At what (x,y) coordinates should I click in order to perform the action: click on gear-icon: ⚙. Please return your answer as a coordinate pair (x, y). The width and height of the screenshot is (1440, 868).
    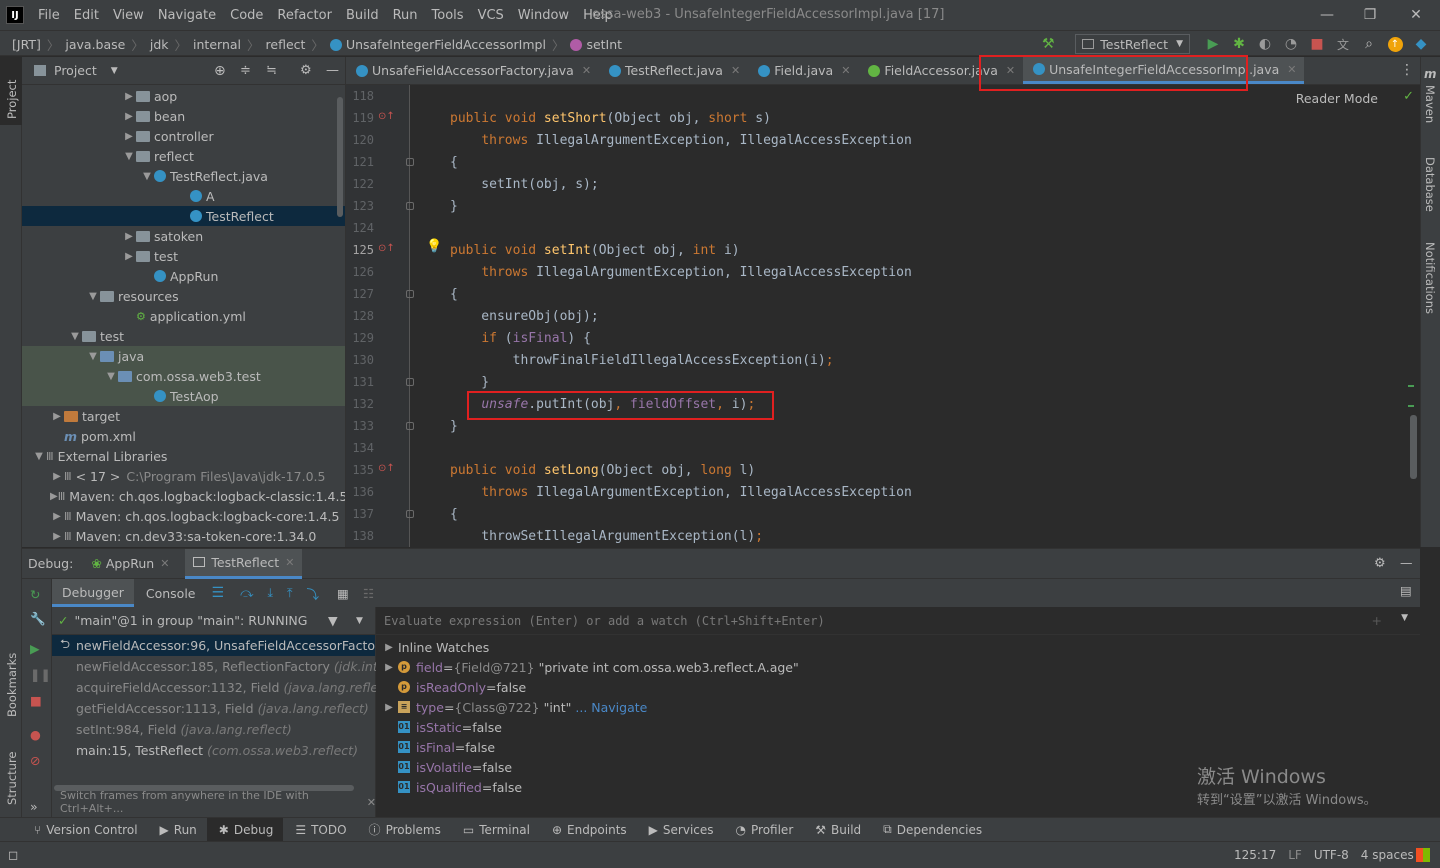
    Looking at the image, I should click on (1380, 563).